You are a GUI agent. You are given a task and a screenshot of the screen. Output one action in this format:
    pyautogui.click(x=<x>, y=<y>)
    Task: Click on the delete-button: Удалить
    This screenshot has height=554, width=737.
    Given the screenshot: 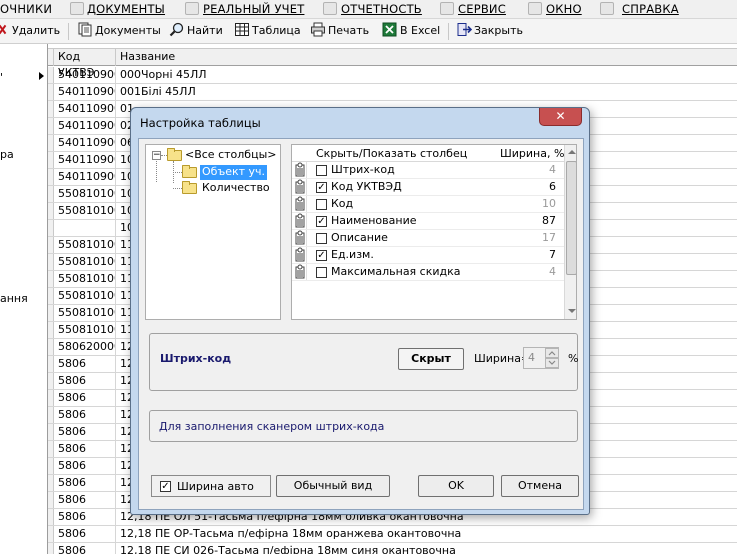 What is the action you would take?
    pyautogui.click(x=30, y=31)
    